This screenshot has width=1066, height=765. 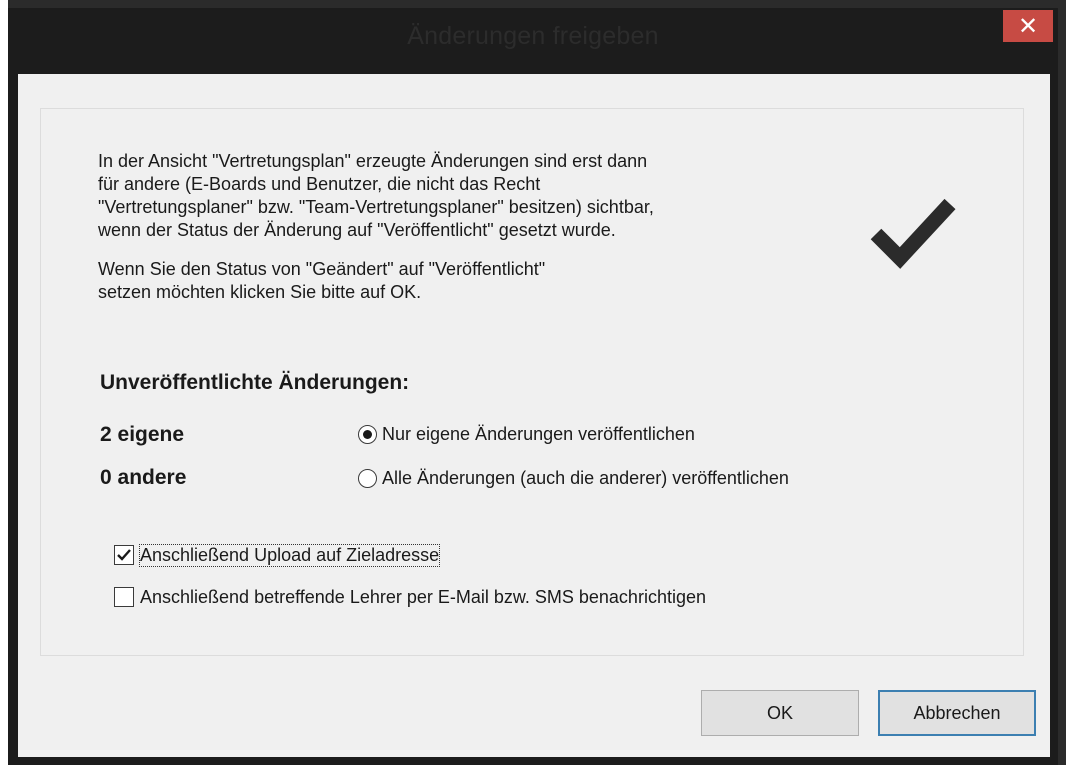 What do you see at coordinates (913, 233) in the screenshot?
I see `checkmark-icon` at bounding box center [913, 233].